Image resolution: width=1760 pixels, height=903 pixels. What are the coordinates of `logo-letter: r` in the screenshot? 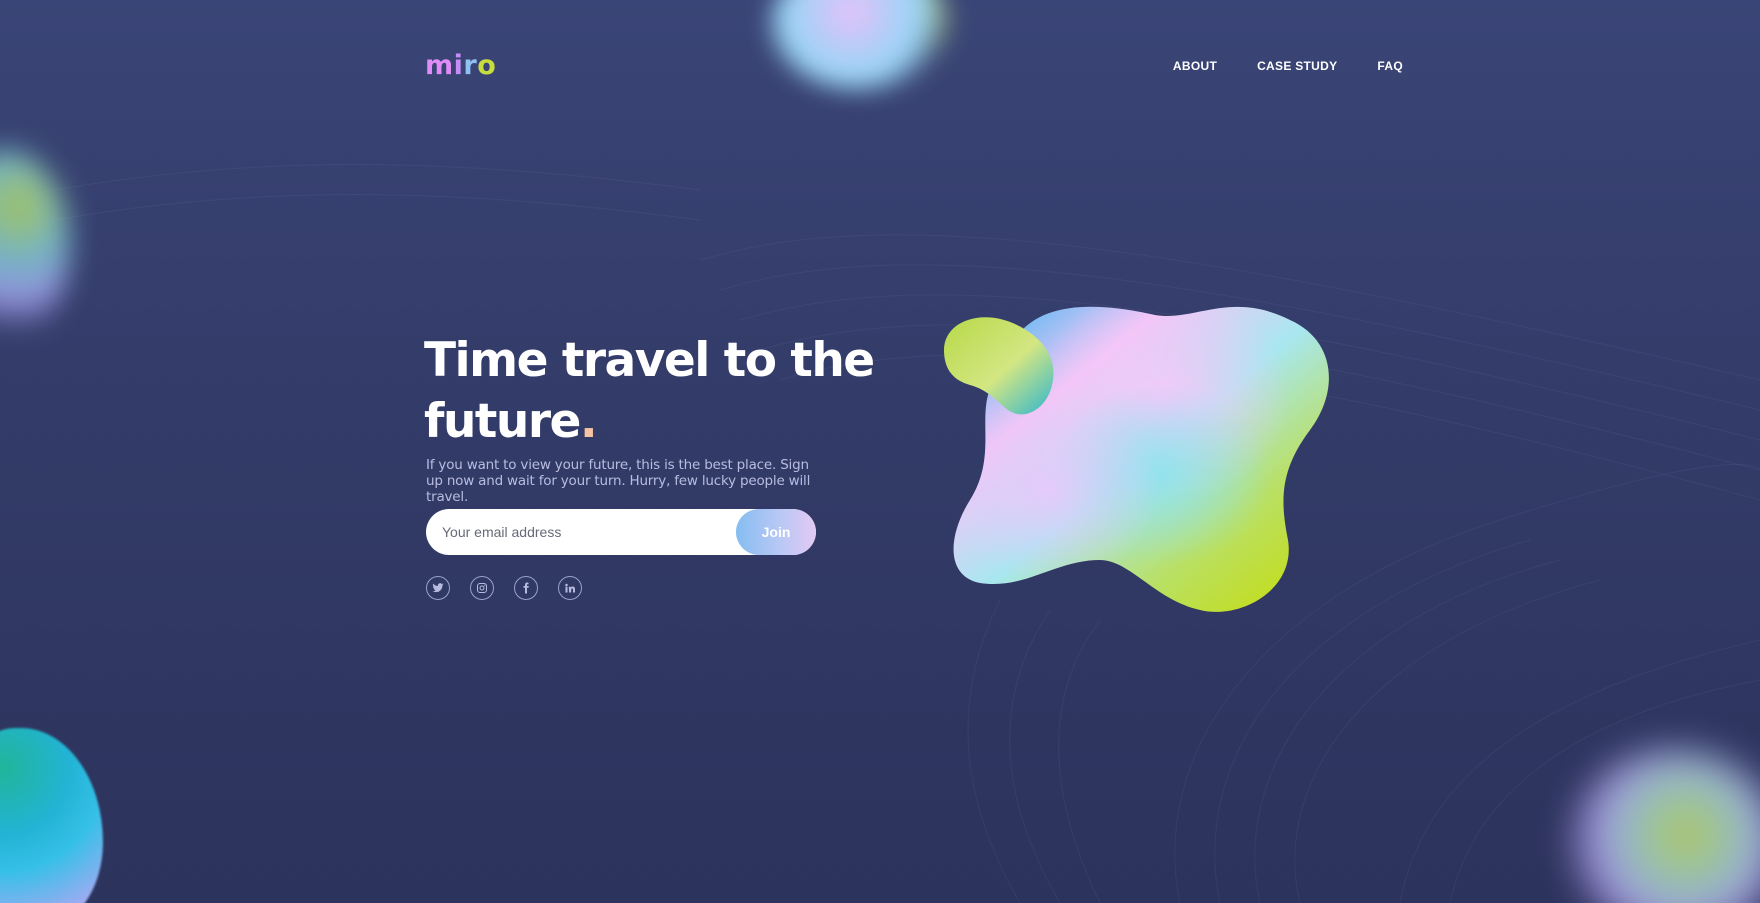 It's located at (470, 65).